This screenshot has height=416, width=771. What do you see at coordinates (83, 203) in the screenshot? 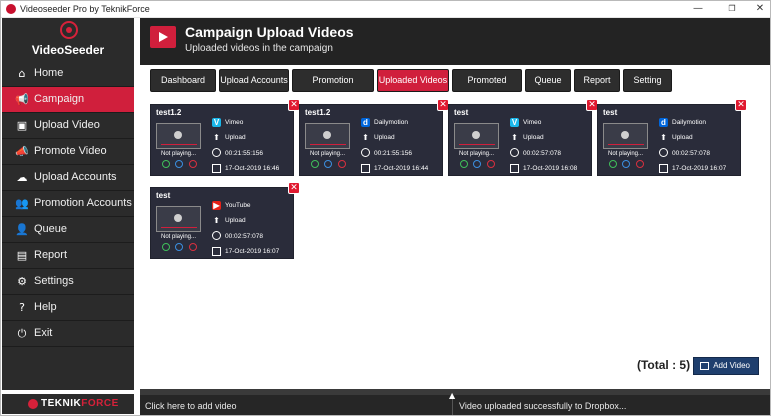
I see `sidebar-item-label: Promotion Accounts` at bounding box center [83, 203].